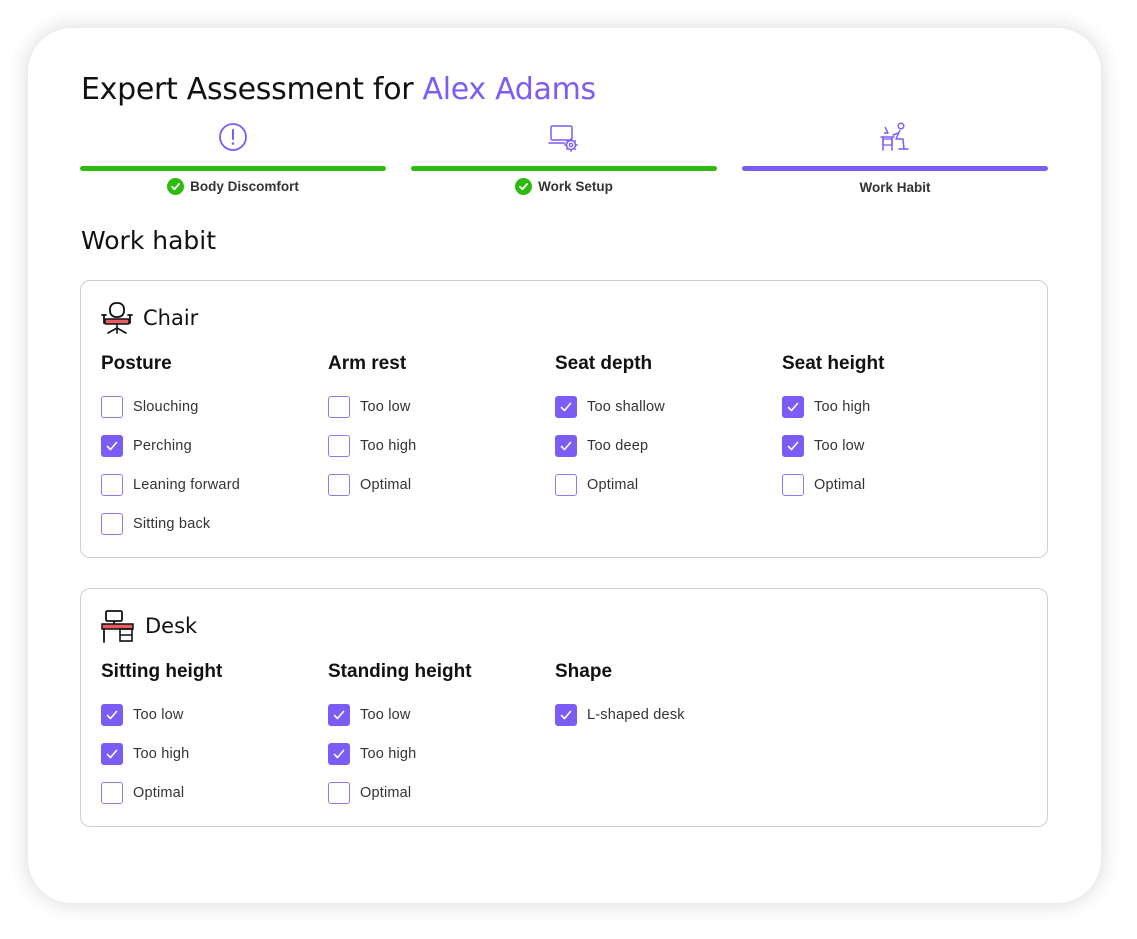  Describe the element at coordinates (665, 432) in the screenshot. I see `seat-depth-group: Seat depth Too shallow Too deep Optimal` at that location.